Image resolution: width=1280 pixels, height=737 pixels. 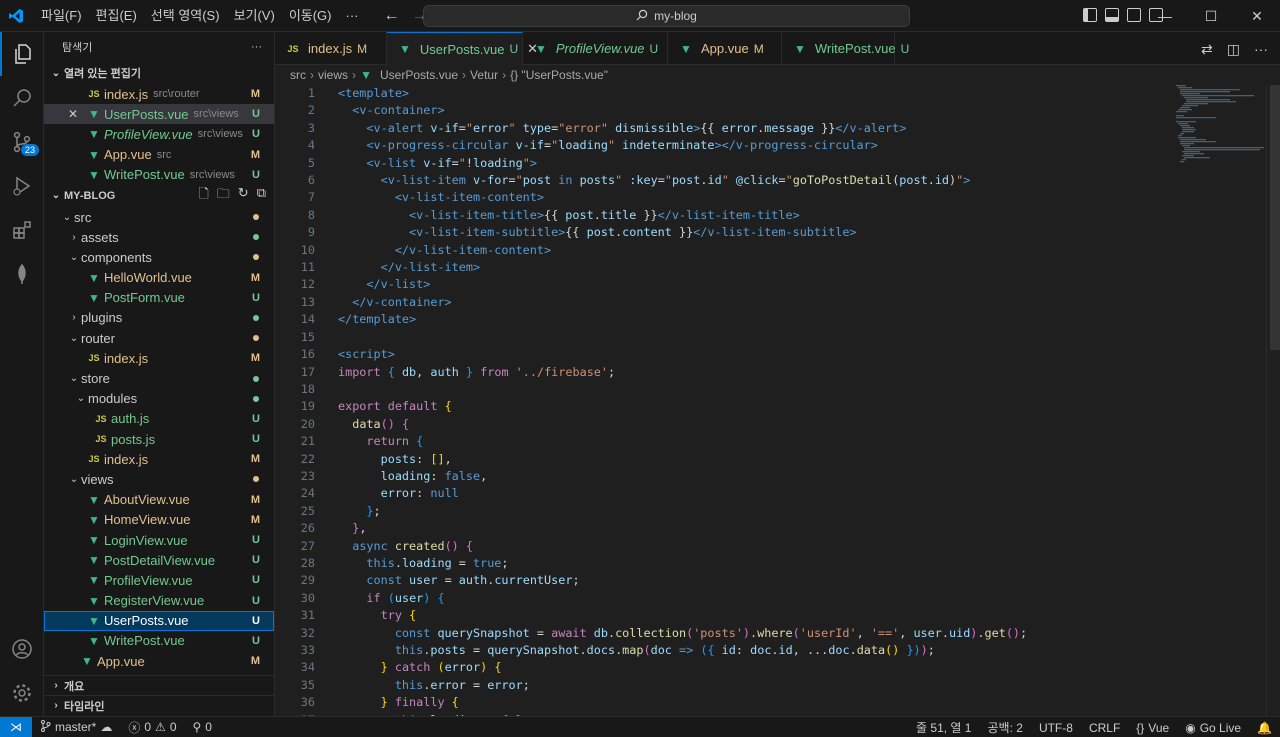 What do you see at coordinates (159, 114) in the screenshot?
I see `open-editor-item: ✕ ▼ UserPosts.vue src\views U` at bounding box center [159, 114].